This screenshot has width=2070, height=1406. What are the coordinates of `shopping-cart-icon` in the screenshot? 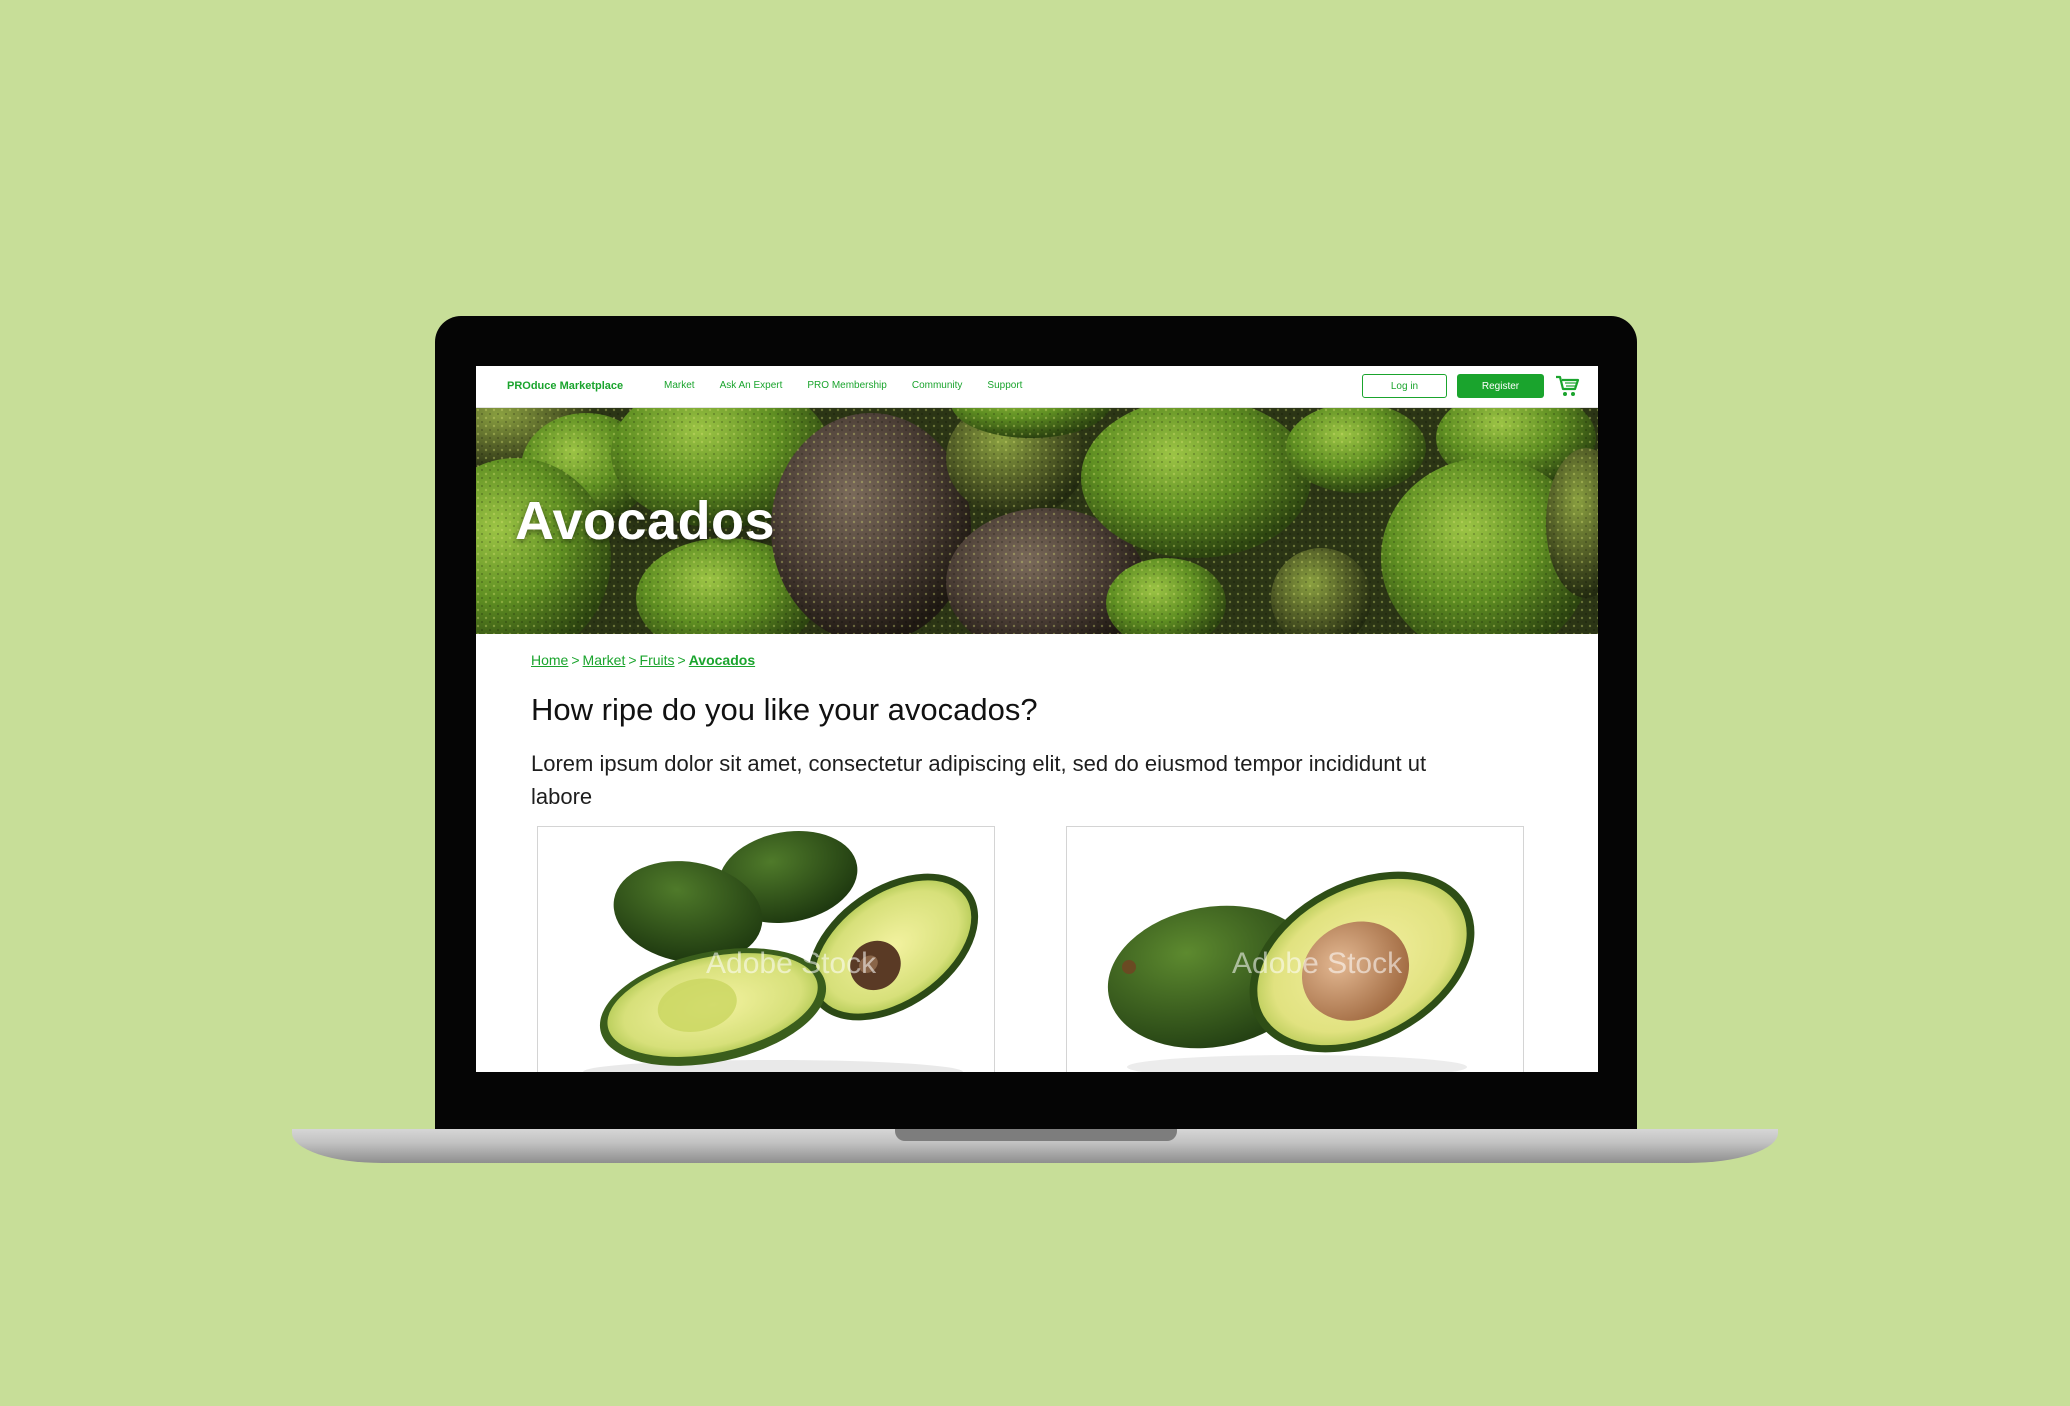 It's located at (1567, 386).